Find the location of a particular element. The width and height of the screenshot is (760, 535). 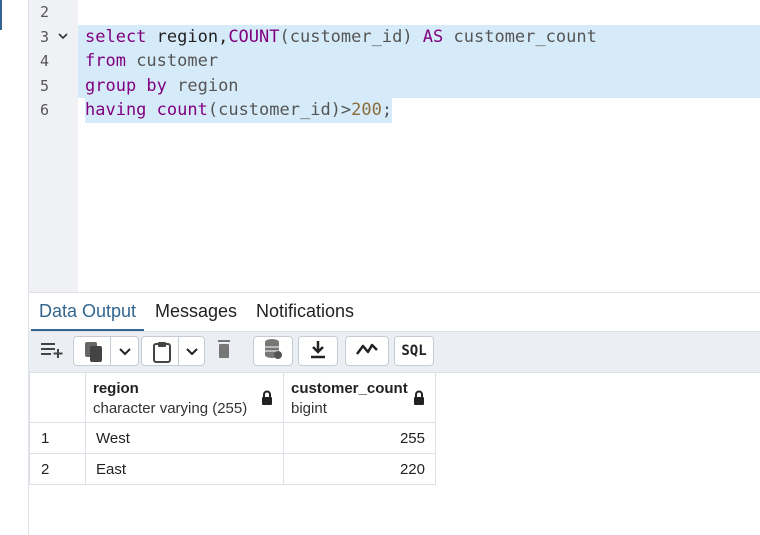

column-name: region is located at coordinates (116, 388).